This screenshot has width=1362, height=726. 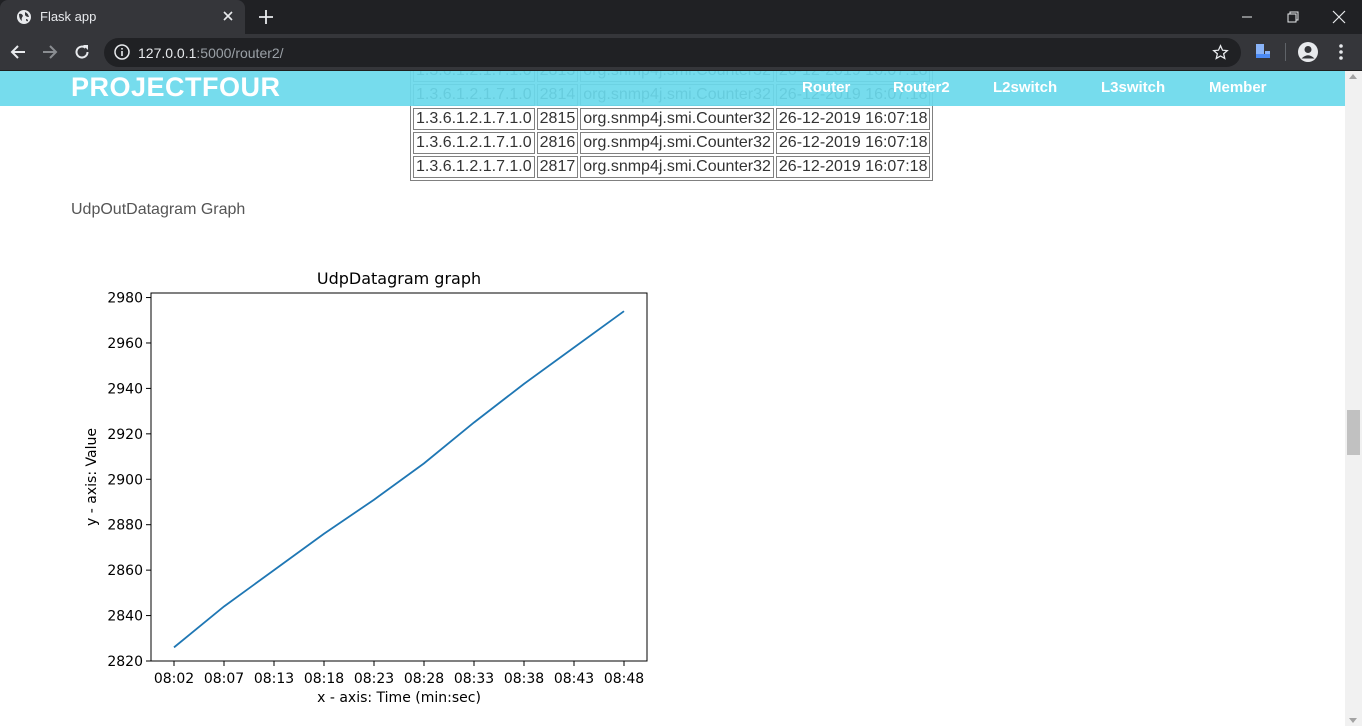 I want to click on address-bar: 127.0.0.1:5000/router2/, so click(x=672, y=52).